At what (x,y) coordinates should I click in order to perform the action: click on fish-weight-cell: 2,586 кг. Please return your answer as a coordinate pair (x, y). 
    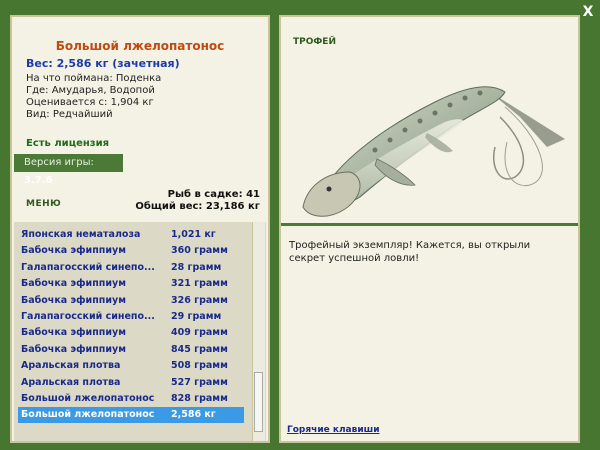
    Looking at the image, I should click on (193, 415).